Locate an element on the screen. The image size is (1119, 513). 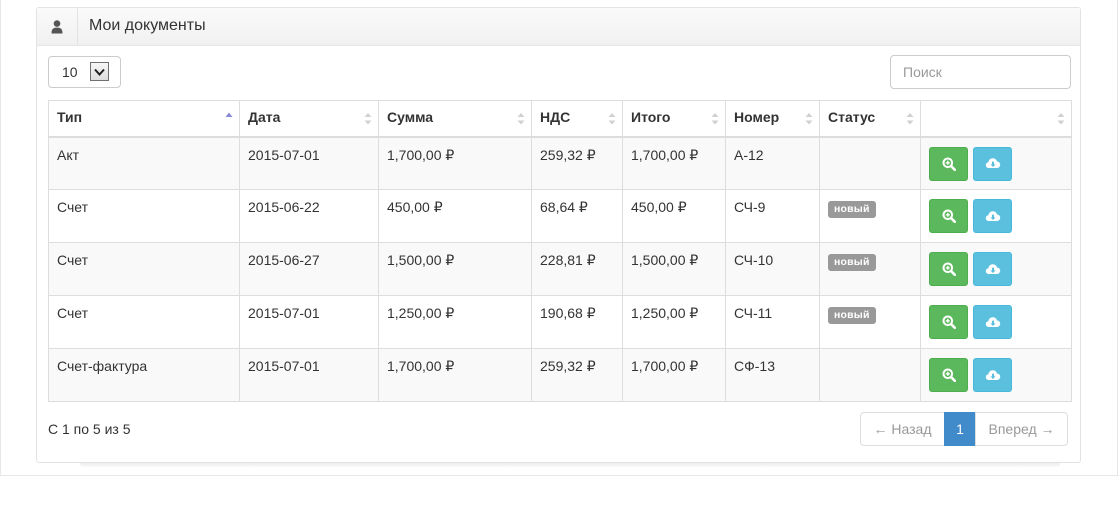
column-label: Тип is located at coordinates (70, 117).